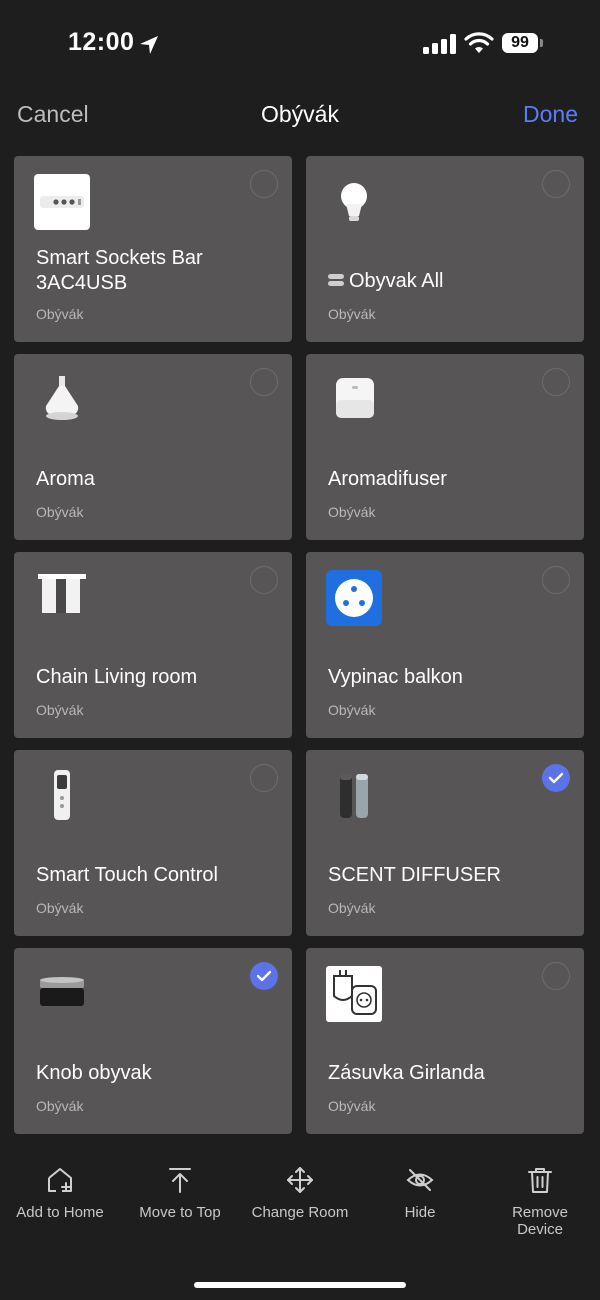 This screenshot has height=1300, width=600. I want to click on device-card: Chain Living room Obývák, so click(153, 645).